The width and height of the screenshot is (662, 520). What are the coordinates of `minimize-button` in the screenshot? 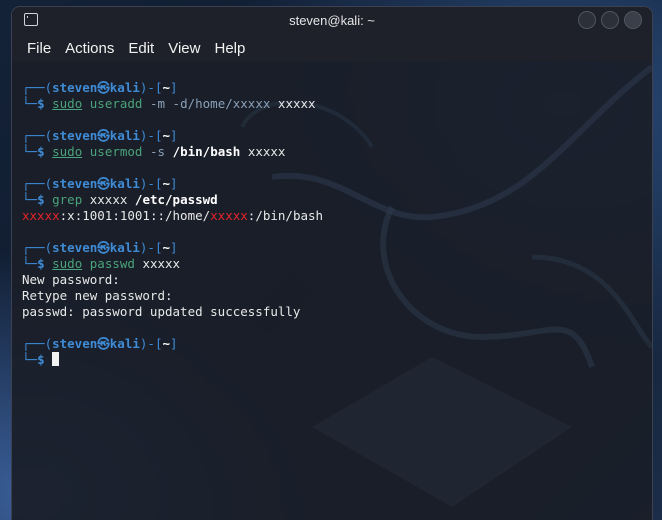 It's located at (587, 20).